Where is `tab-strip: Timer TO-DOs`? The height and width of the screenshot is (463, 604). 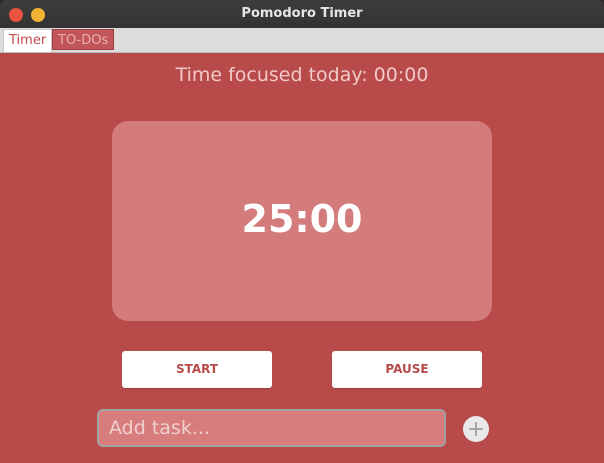
tab-strip: Timer TO-DOs is located at coordinates (302, 40).